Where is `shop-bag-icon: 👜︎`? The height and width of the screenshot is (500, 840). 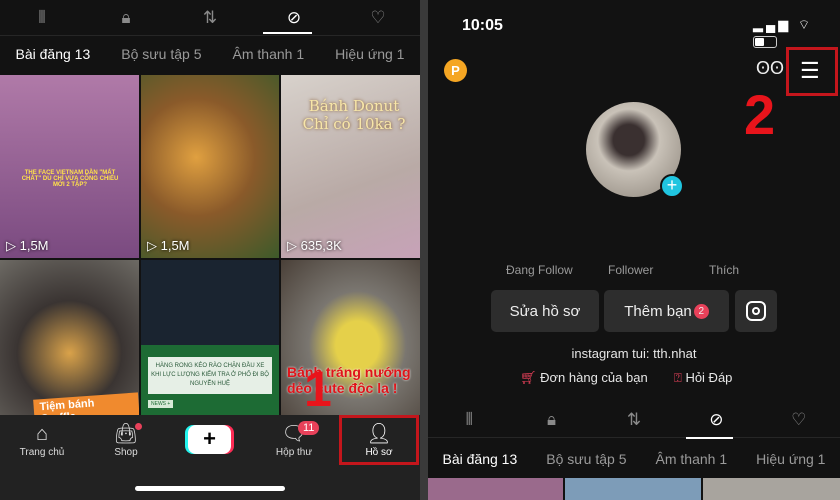
shop-bag-icon: 👜︎ is located at coordinates (126, 434).